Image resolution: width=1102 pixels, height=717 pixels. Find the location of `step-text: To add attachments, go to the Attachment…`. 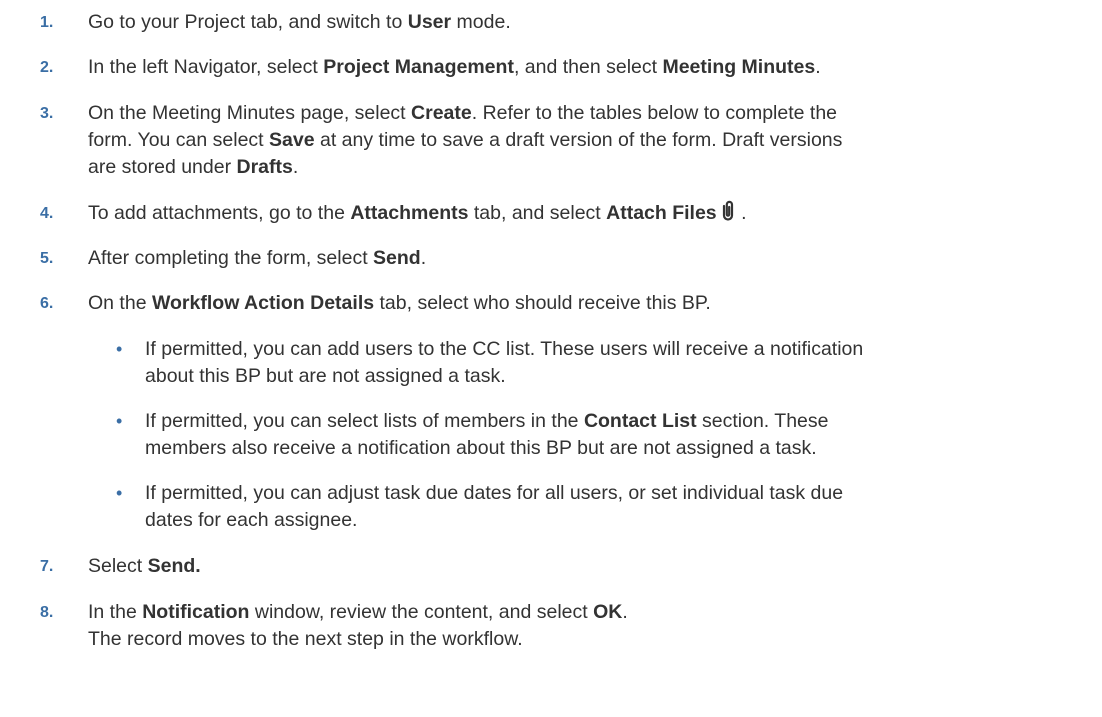

step-text: To add attachments, go to the Attachment… is located at coordinates (417, 212).